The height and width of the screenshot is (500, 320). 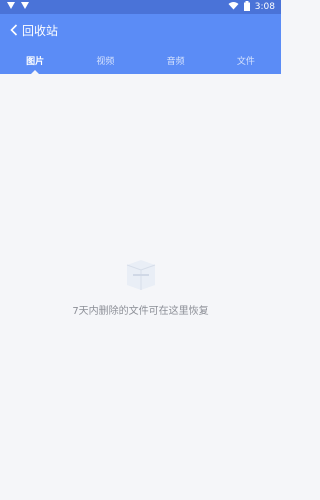 I want to click on tab-audio: 音频, so click(x=176, y=60).